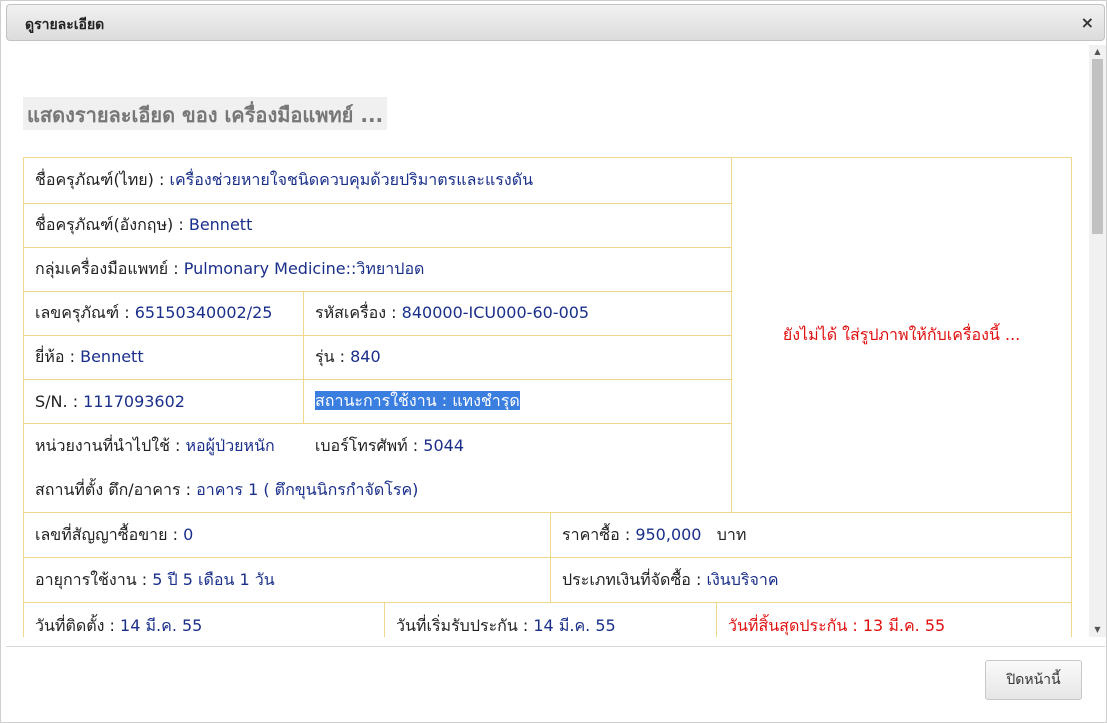 This screenshot has height=723, width=1107. What do you see at coordinates (112, 356) in the screenshot?
I see `brand-value: Bennett` at bounding box center [112, 356].